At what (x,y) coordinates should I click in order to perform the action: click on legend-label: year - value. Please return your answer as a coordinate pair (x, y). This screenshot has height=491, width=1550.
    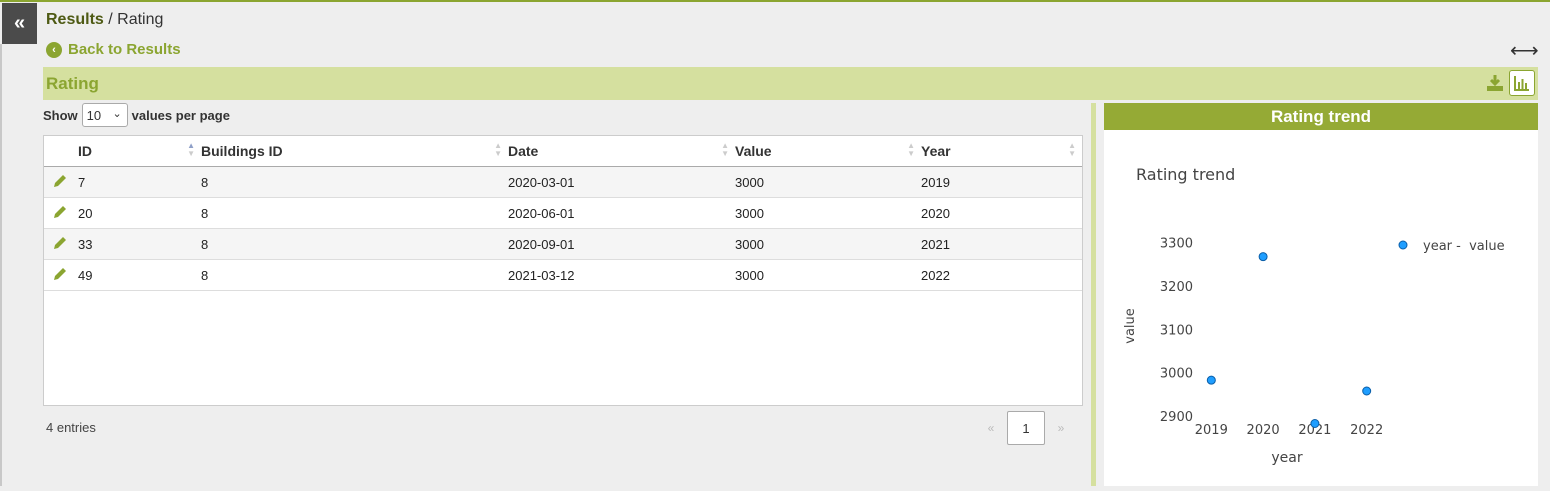
    Looking at the image, I should click on (1464, 246).